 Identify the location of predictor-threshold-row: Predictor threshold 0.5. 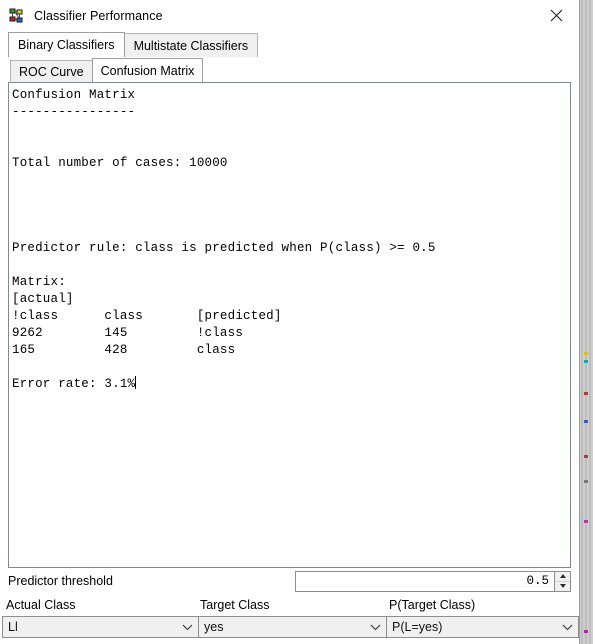
(289, 581).